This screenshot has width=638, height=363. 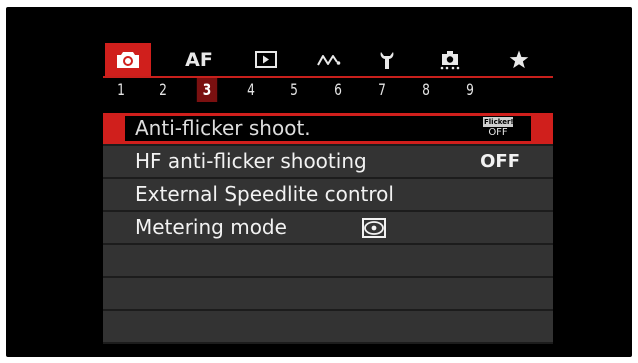 I want to click on page-2: 2, so click(x=163, y=90).